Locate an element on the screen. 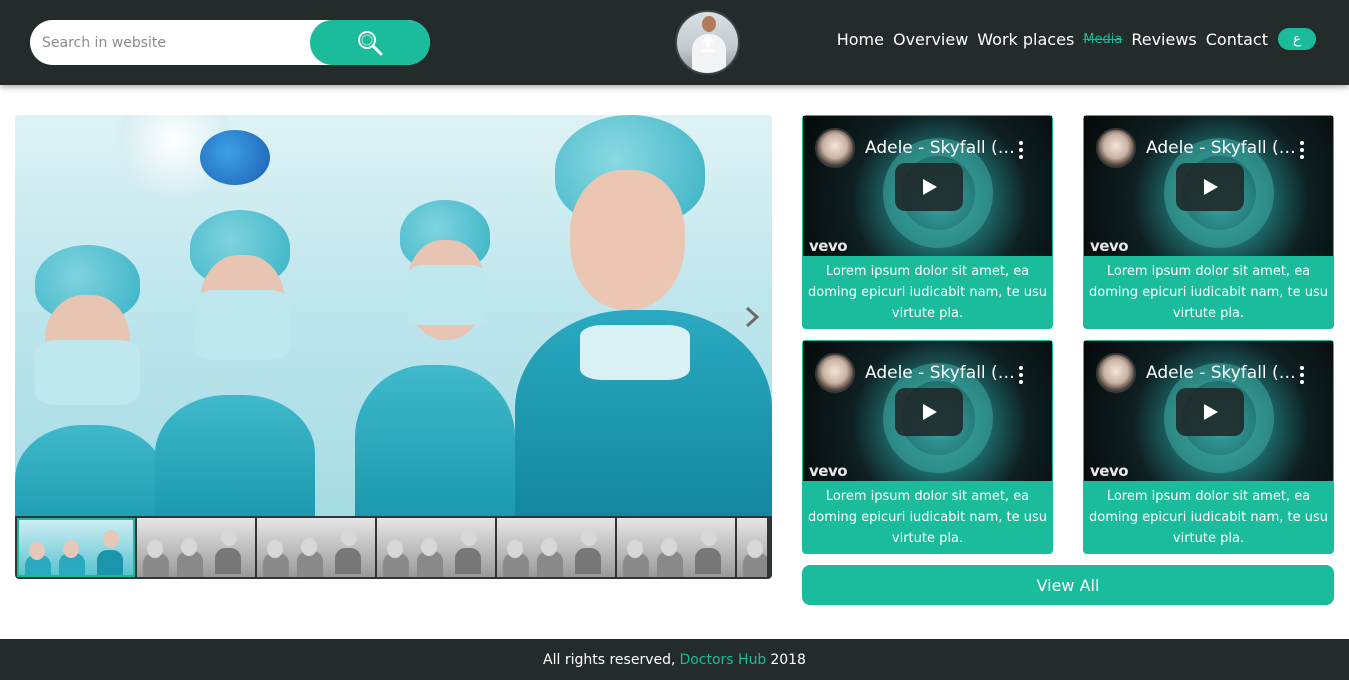  upload-icon is located at coordinates (707, 42).